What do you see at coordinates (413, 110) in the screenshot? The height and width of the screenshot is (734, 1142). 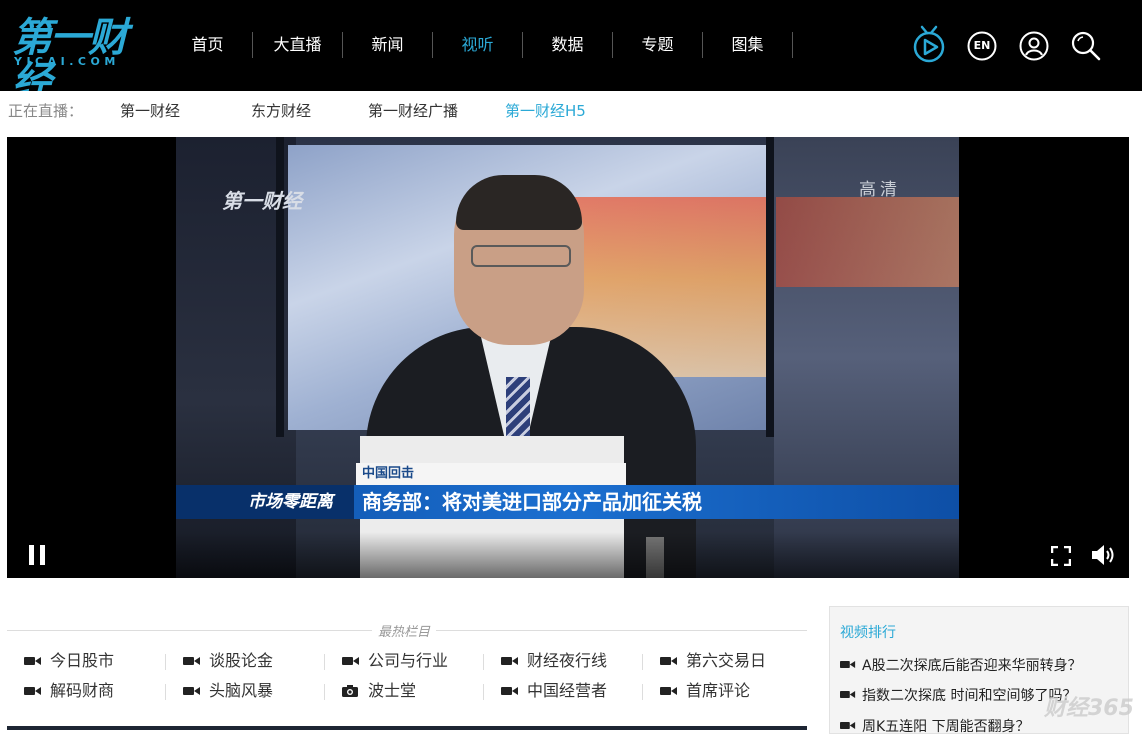 I see `live-channel-radio: 第一财经广播` at bounding box center [413, 110].